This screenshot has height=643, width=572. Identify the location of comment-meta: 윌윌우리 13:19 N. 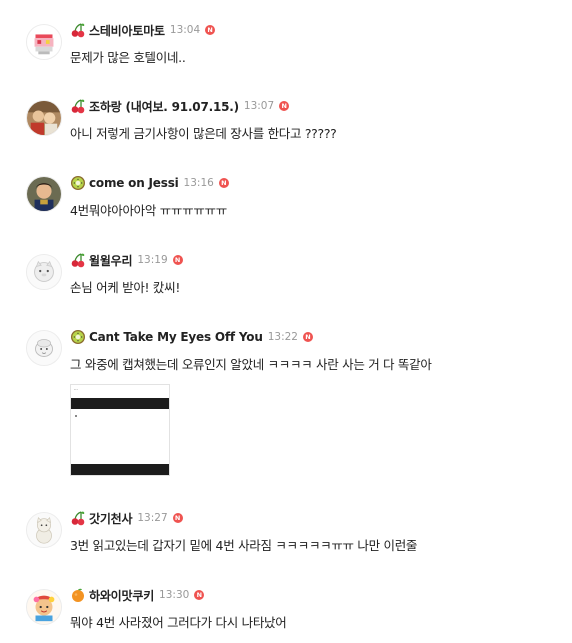
(126, 260).